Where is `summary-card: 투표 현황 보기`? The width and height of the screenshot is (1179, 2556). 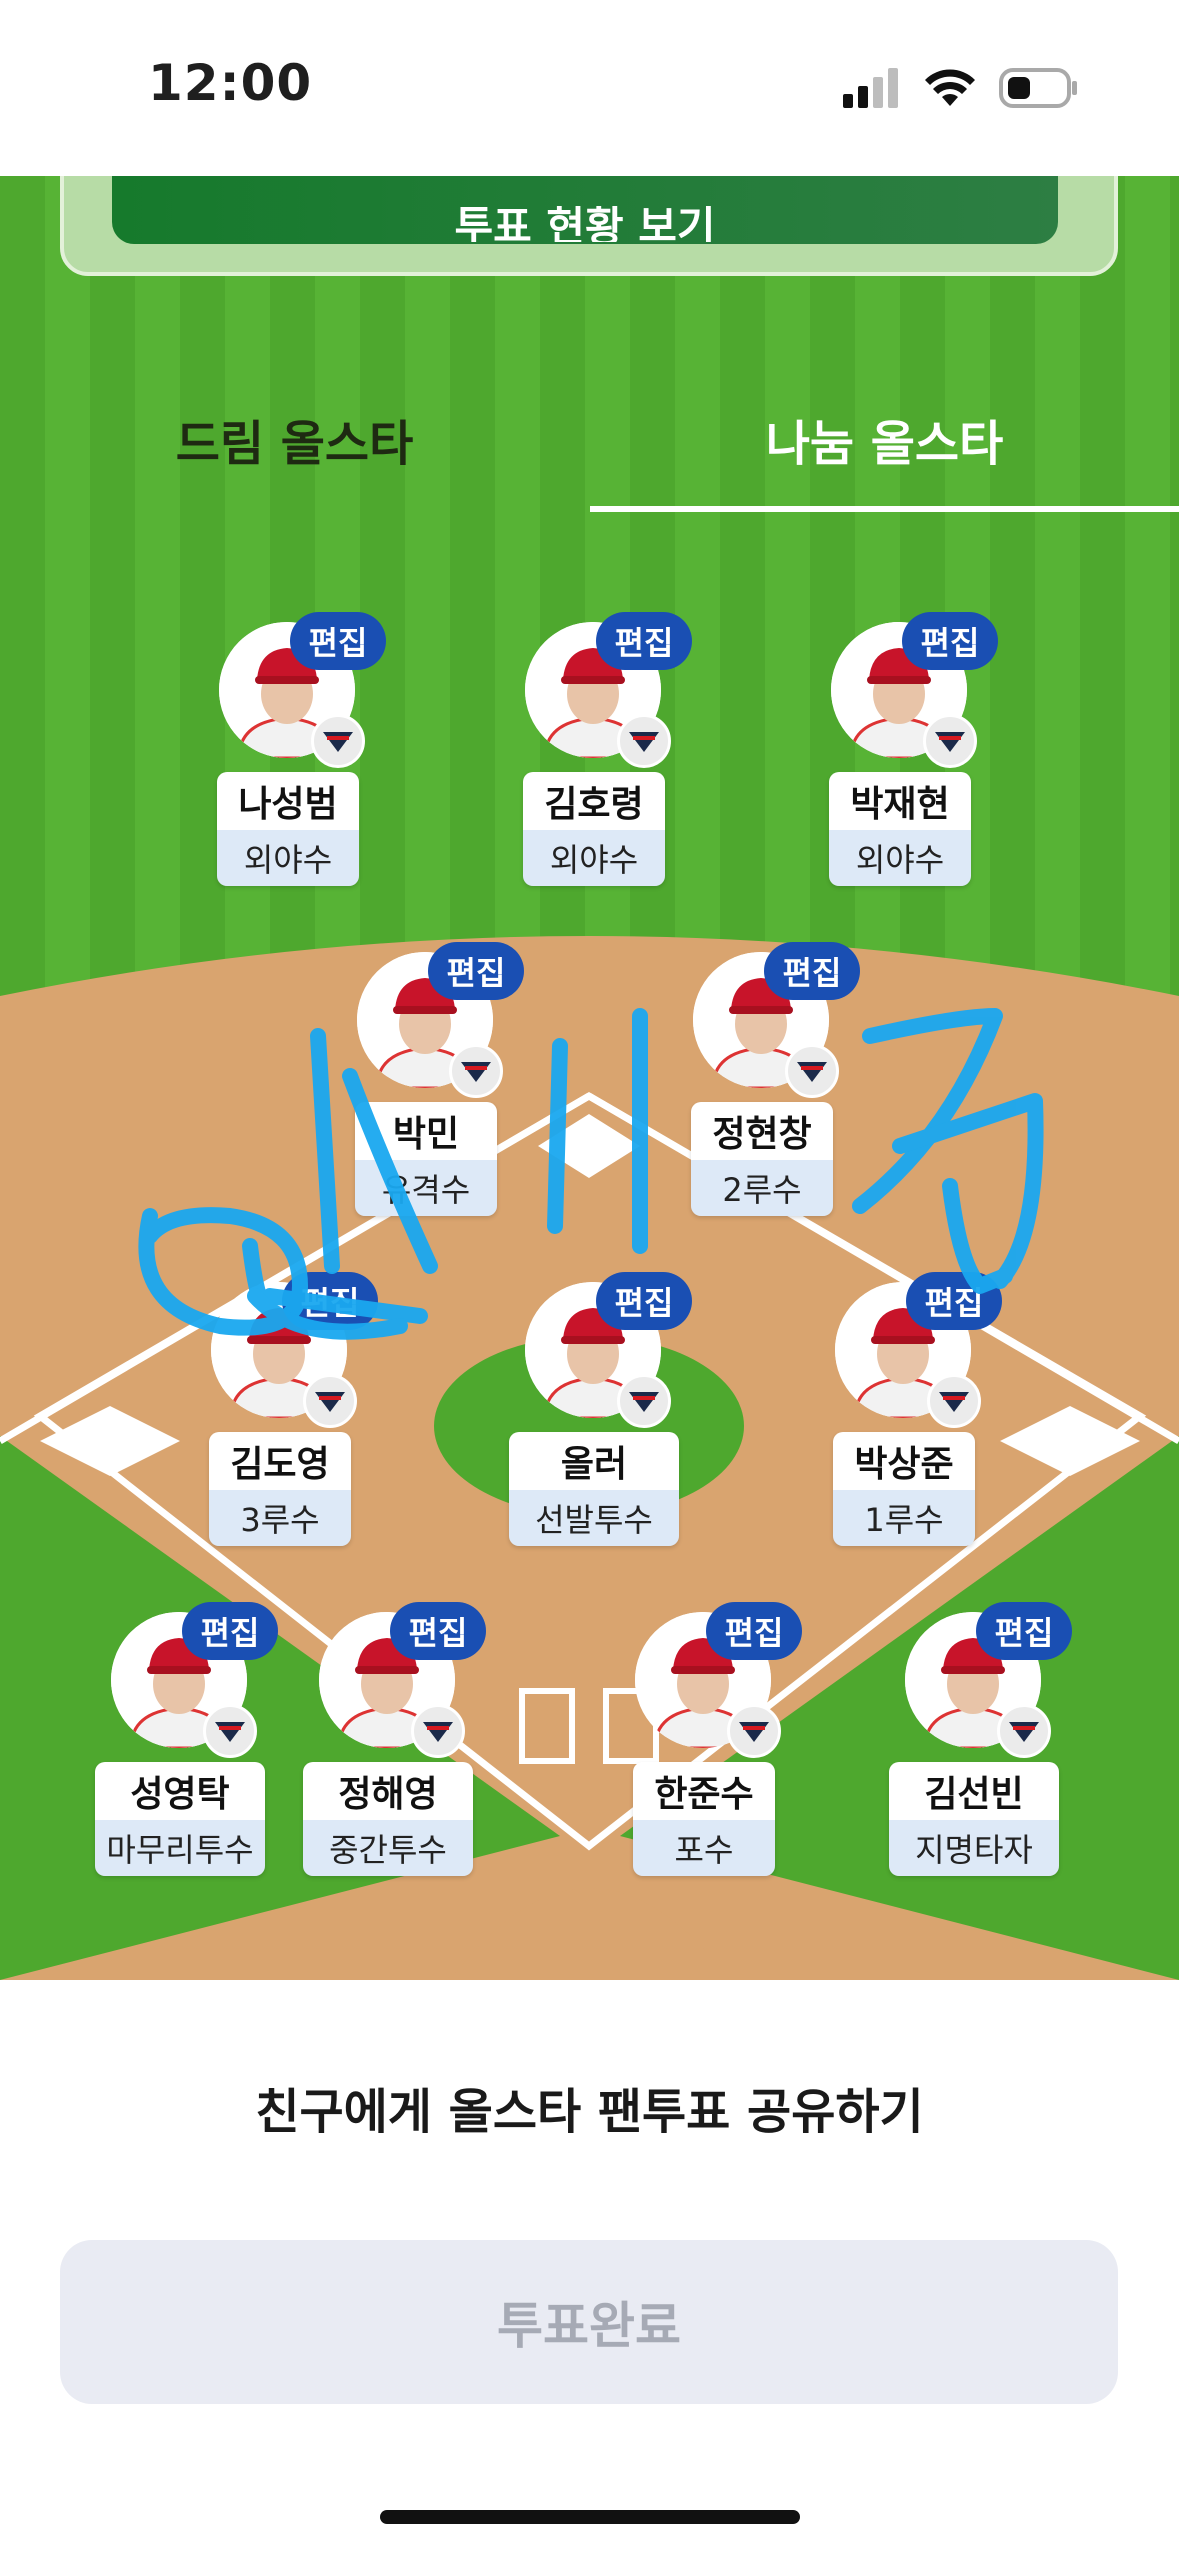 summary-card: 투표 현황 보기 is located at coordinates (589, 226).